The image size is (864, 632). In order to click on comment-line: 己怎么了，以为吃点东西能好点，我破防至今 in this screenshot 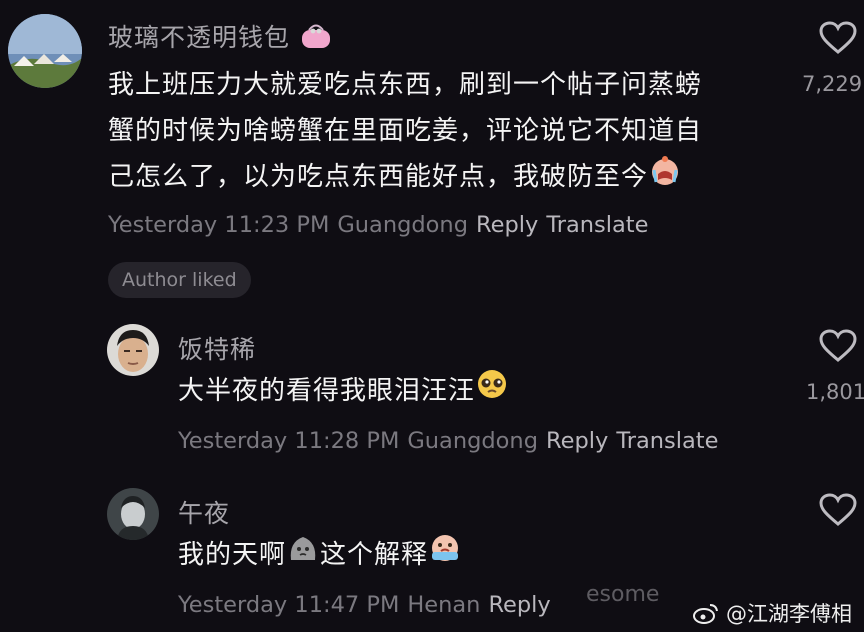, I will do `click(448, 177)`.